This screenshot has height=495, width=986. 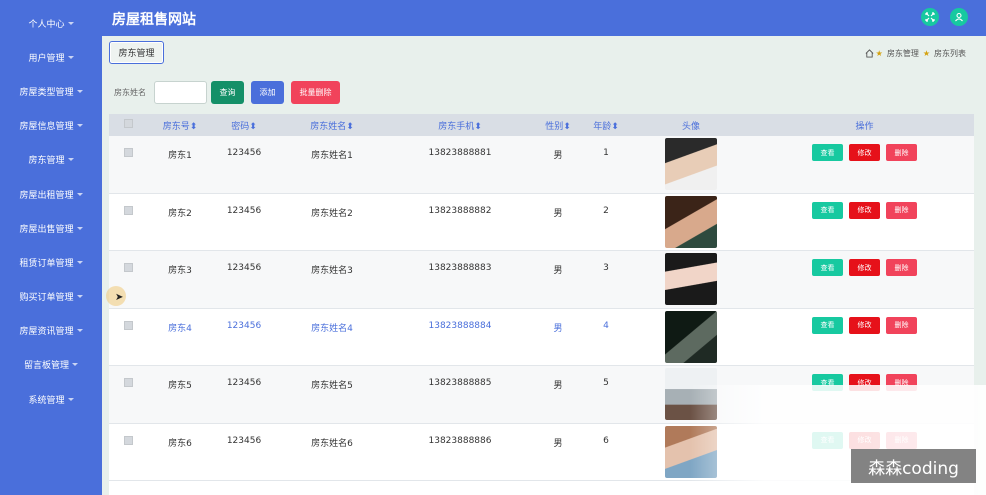 I want to click on sidebar-item-label: 个人中心, so click(x=46, y=24).